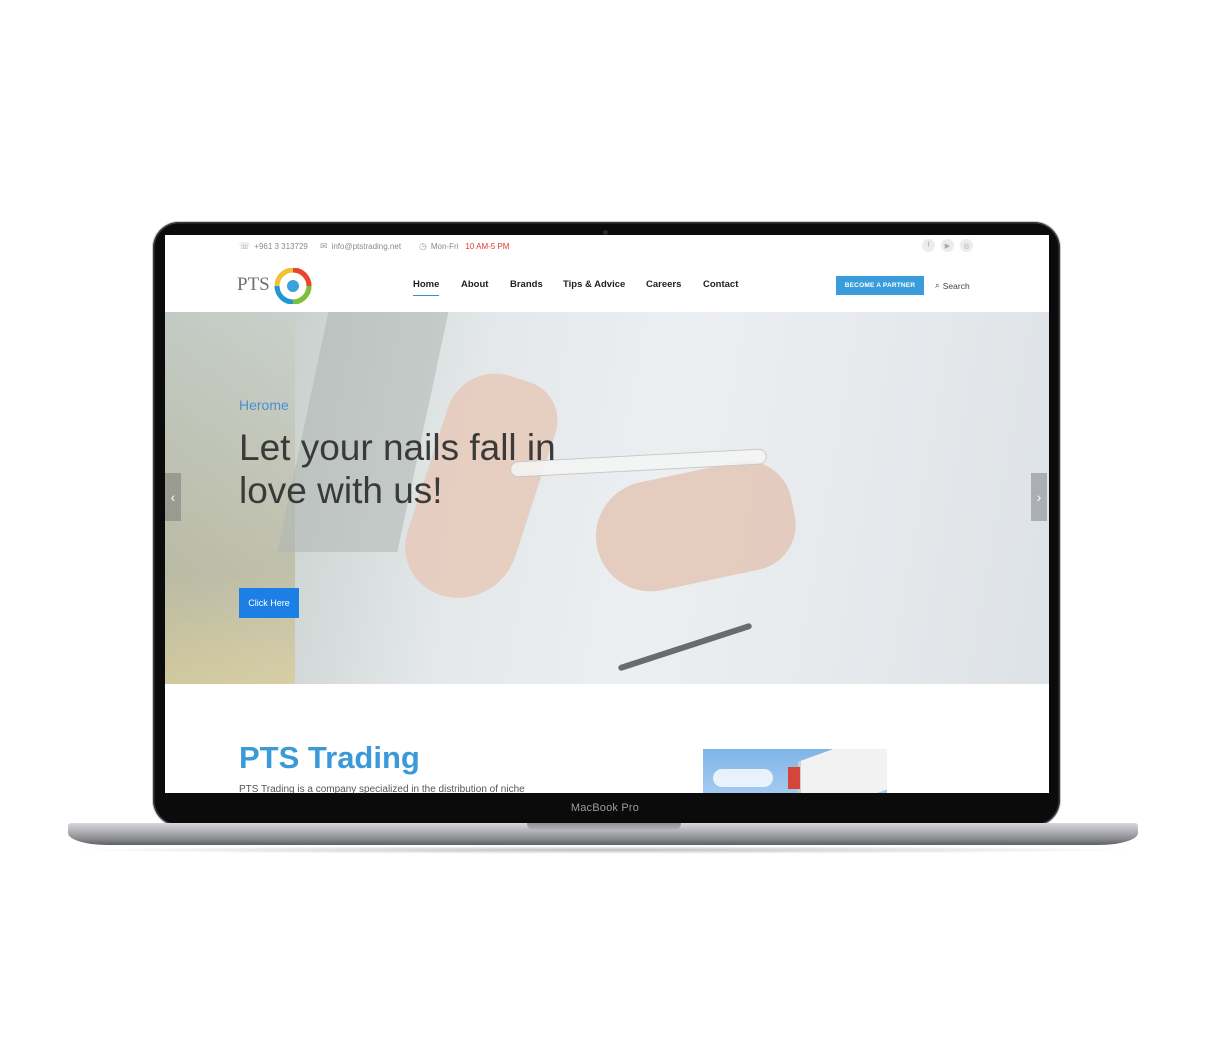  I want to click on phone-contact: ☏ +961 3 313729, so click(273, 246).